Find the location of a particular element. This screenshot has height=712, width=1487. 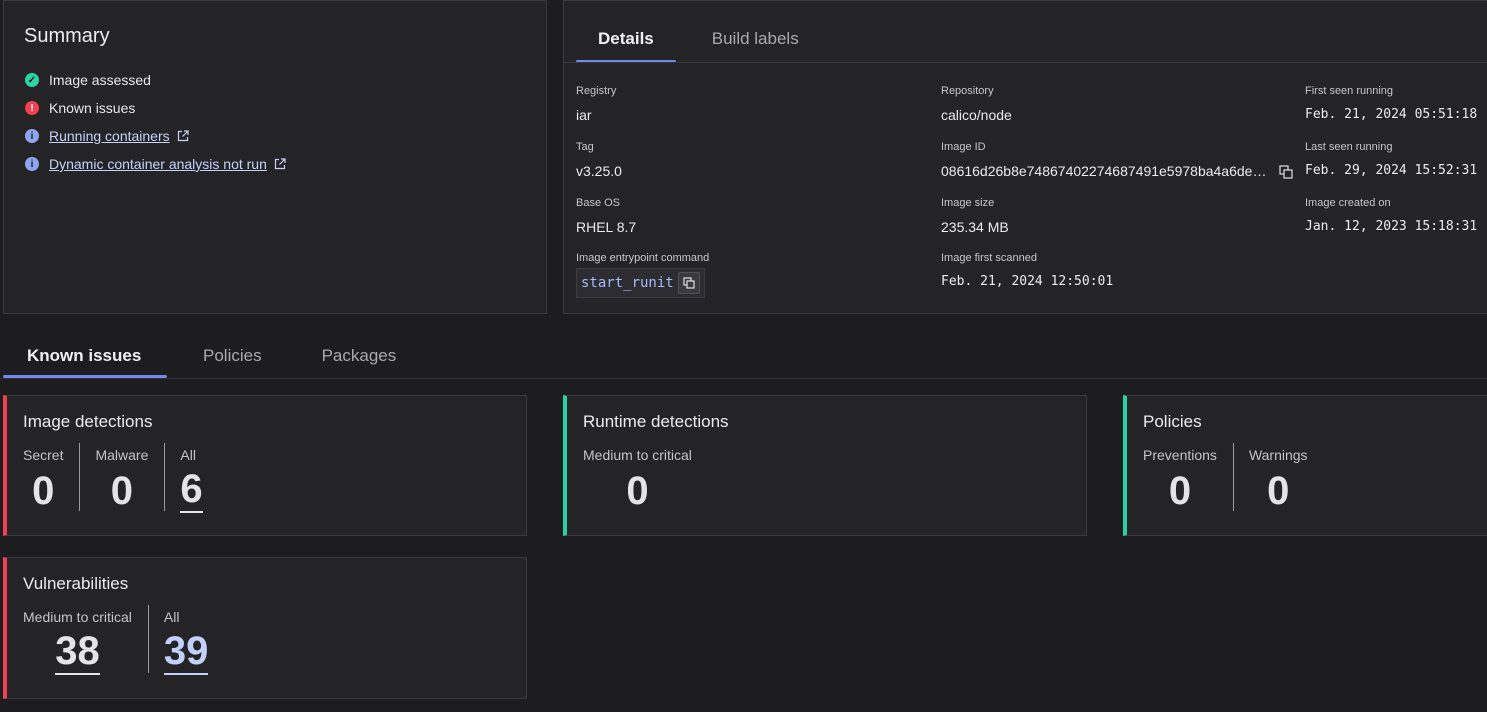

metric-medium-to-critical: Medium to critical 38 is located at coordinates (85, 642).